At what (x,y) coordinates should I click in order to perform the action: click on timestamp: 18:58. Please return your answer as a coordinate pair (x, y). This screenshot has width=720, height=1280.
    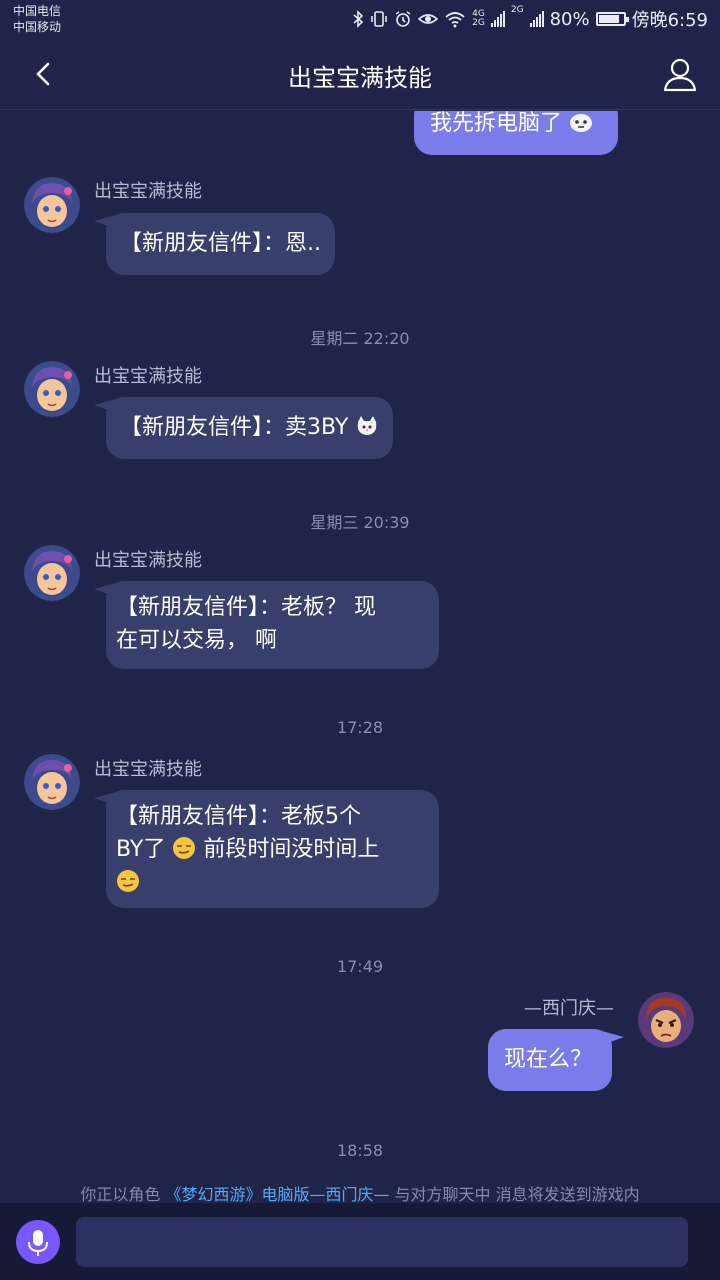
    Looking at the image, I should click on (360, 1150).